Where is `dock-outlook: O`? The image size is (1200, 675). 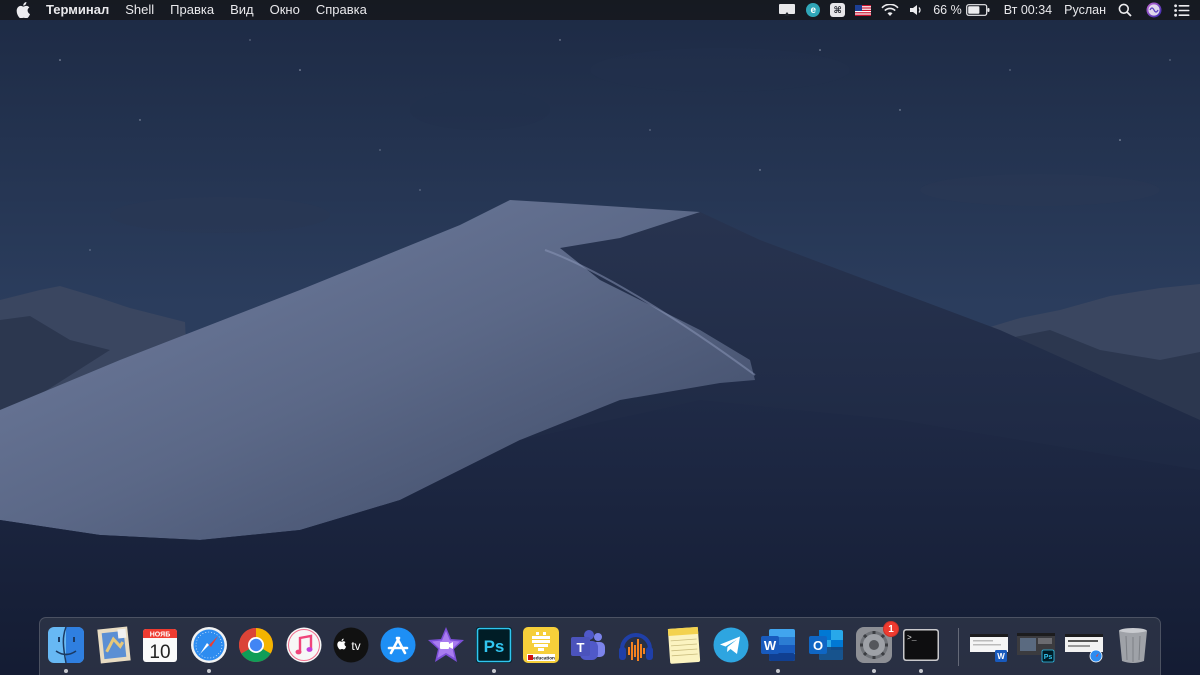 dock-outlook: O is located at coordinates (826, 645).